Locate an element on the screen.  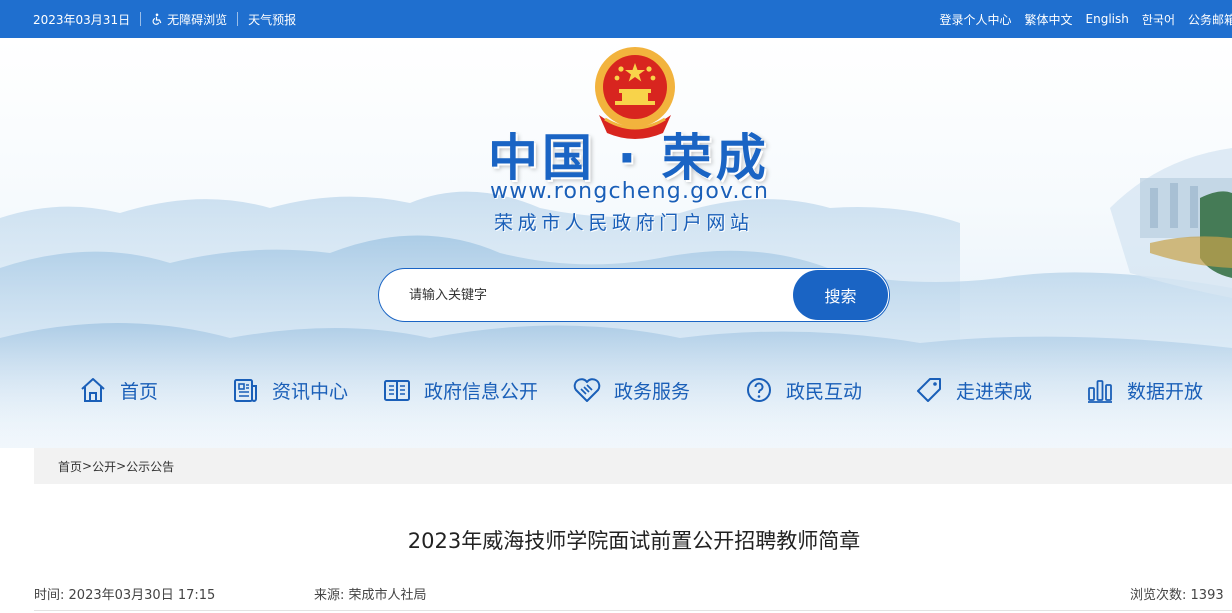
news-icon is located at coordinates (245, 390).